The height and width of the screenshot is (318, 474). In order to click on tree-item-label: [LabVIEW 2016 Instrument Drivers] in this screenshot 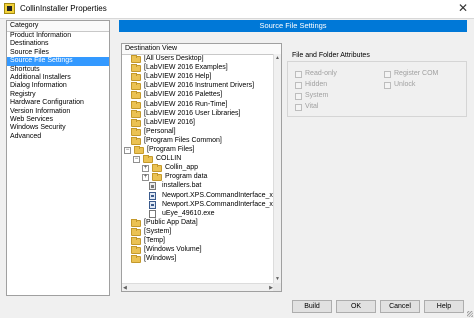, I will do `click(199, 86)`.